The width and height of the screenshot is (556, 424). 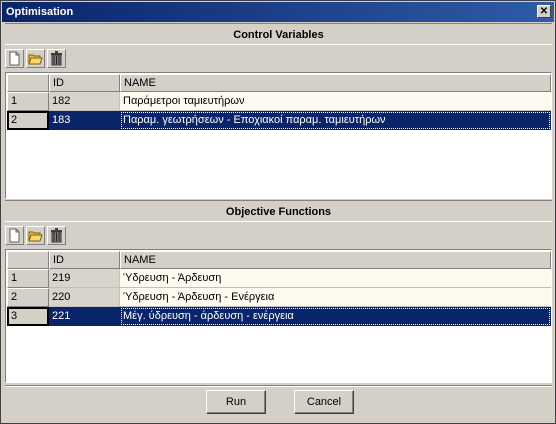 What do you see at coordinates (544, 11) in the screenshot?
I see `close-icon: ✕` at bounding box center [544, 11].